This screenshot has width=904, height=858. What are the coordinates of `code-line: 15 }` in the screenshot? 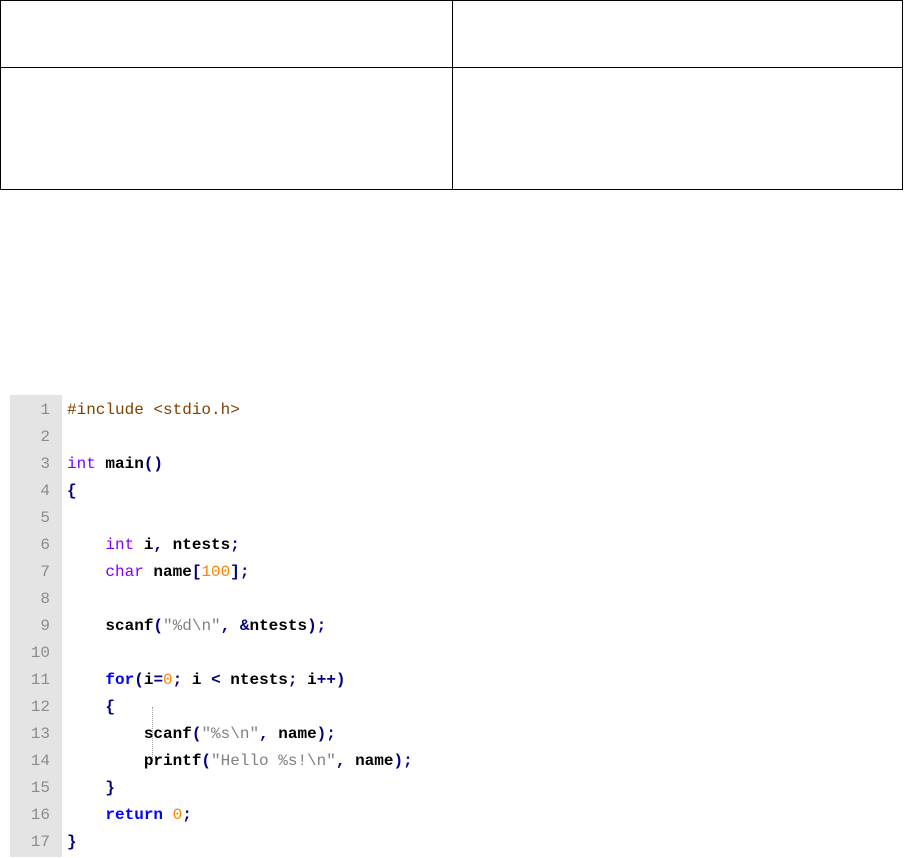 It's located at (457, 788).